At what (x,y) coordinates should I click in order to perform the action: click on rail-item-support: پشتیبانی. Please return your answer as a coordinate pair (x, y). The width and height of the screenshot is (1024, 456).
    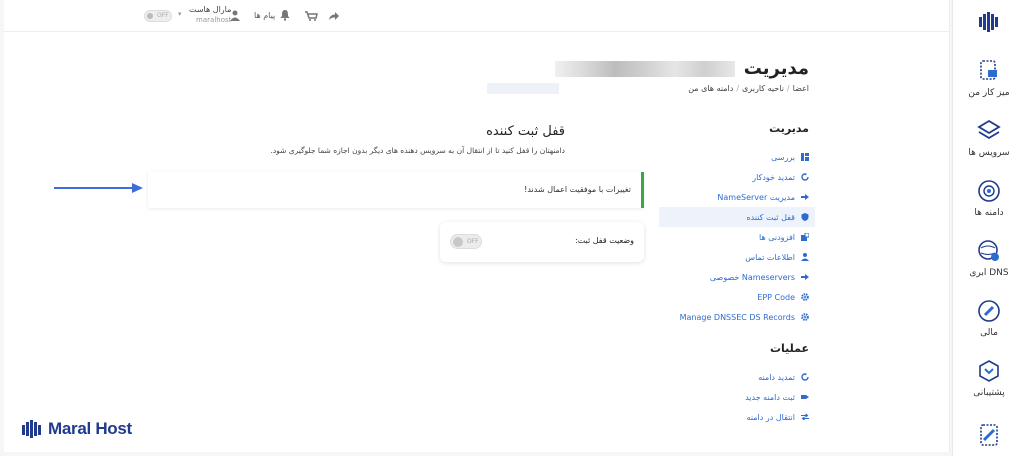
    Looking at the image, I should click on (988, 378).